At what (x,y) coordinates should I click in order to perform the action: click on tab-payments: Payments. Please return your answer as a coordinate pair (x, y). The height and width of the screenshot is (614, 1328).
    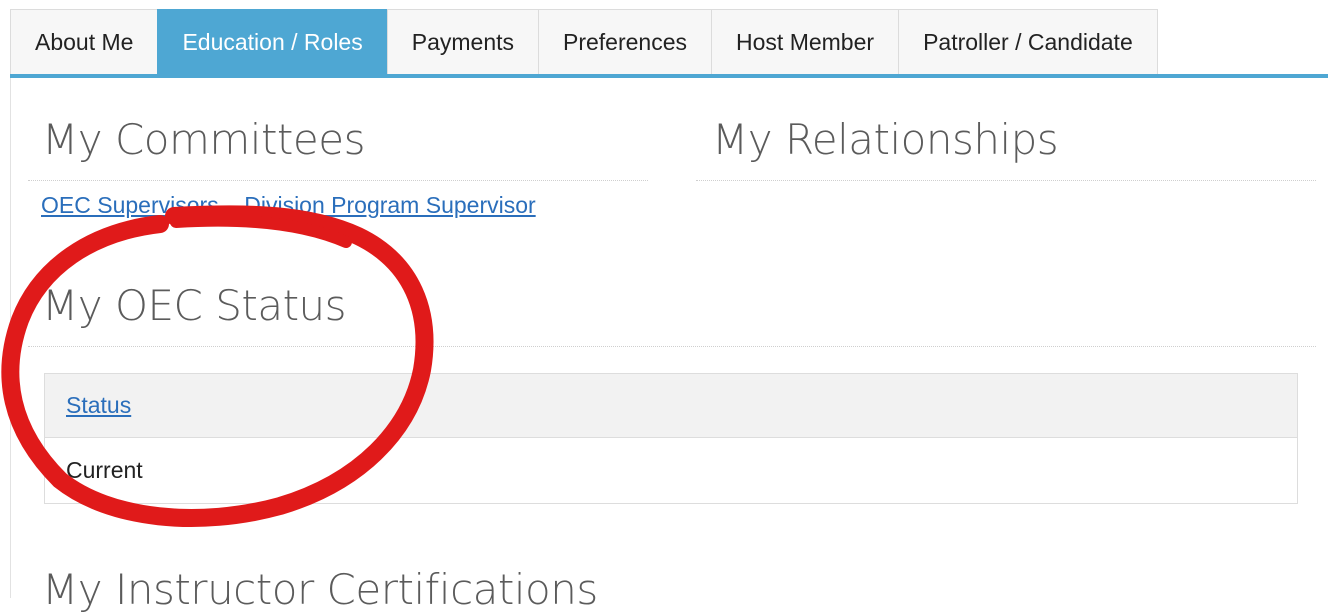
    Looking at the image, I should click on (462, 42).